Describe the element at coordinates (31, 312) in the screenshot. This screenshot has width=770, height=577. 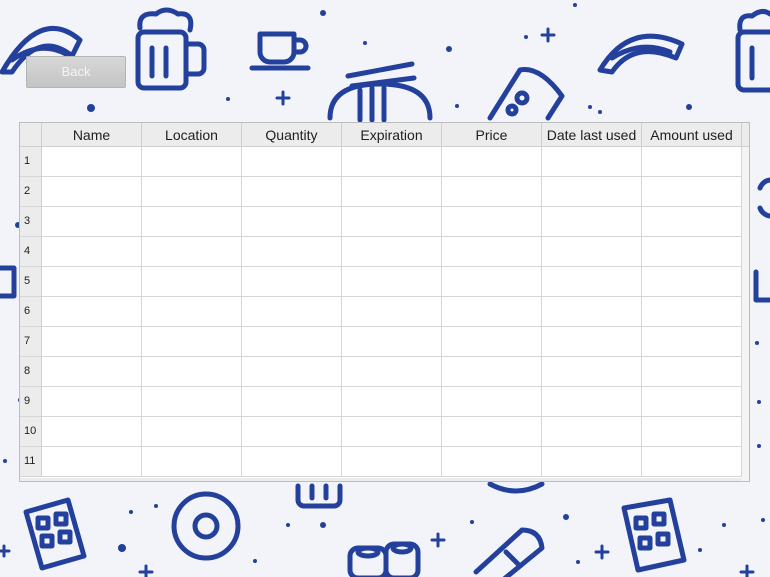
I see `row-header: 6` at that location.